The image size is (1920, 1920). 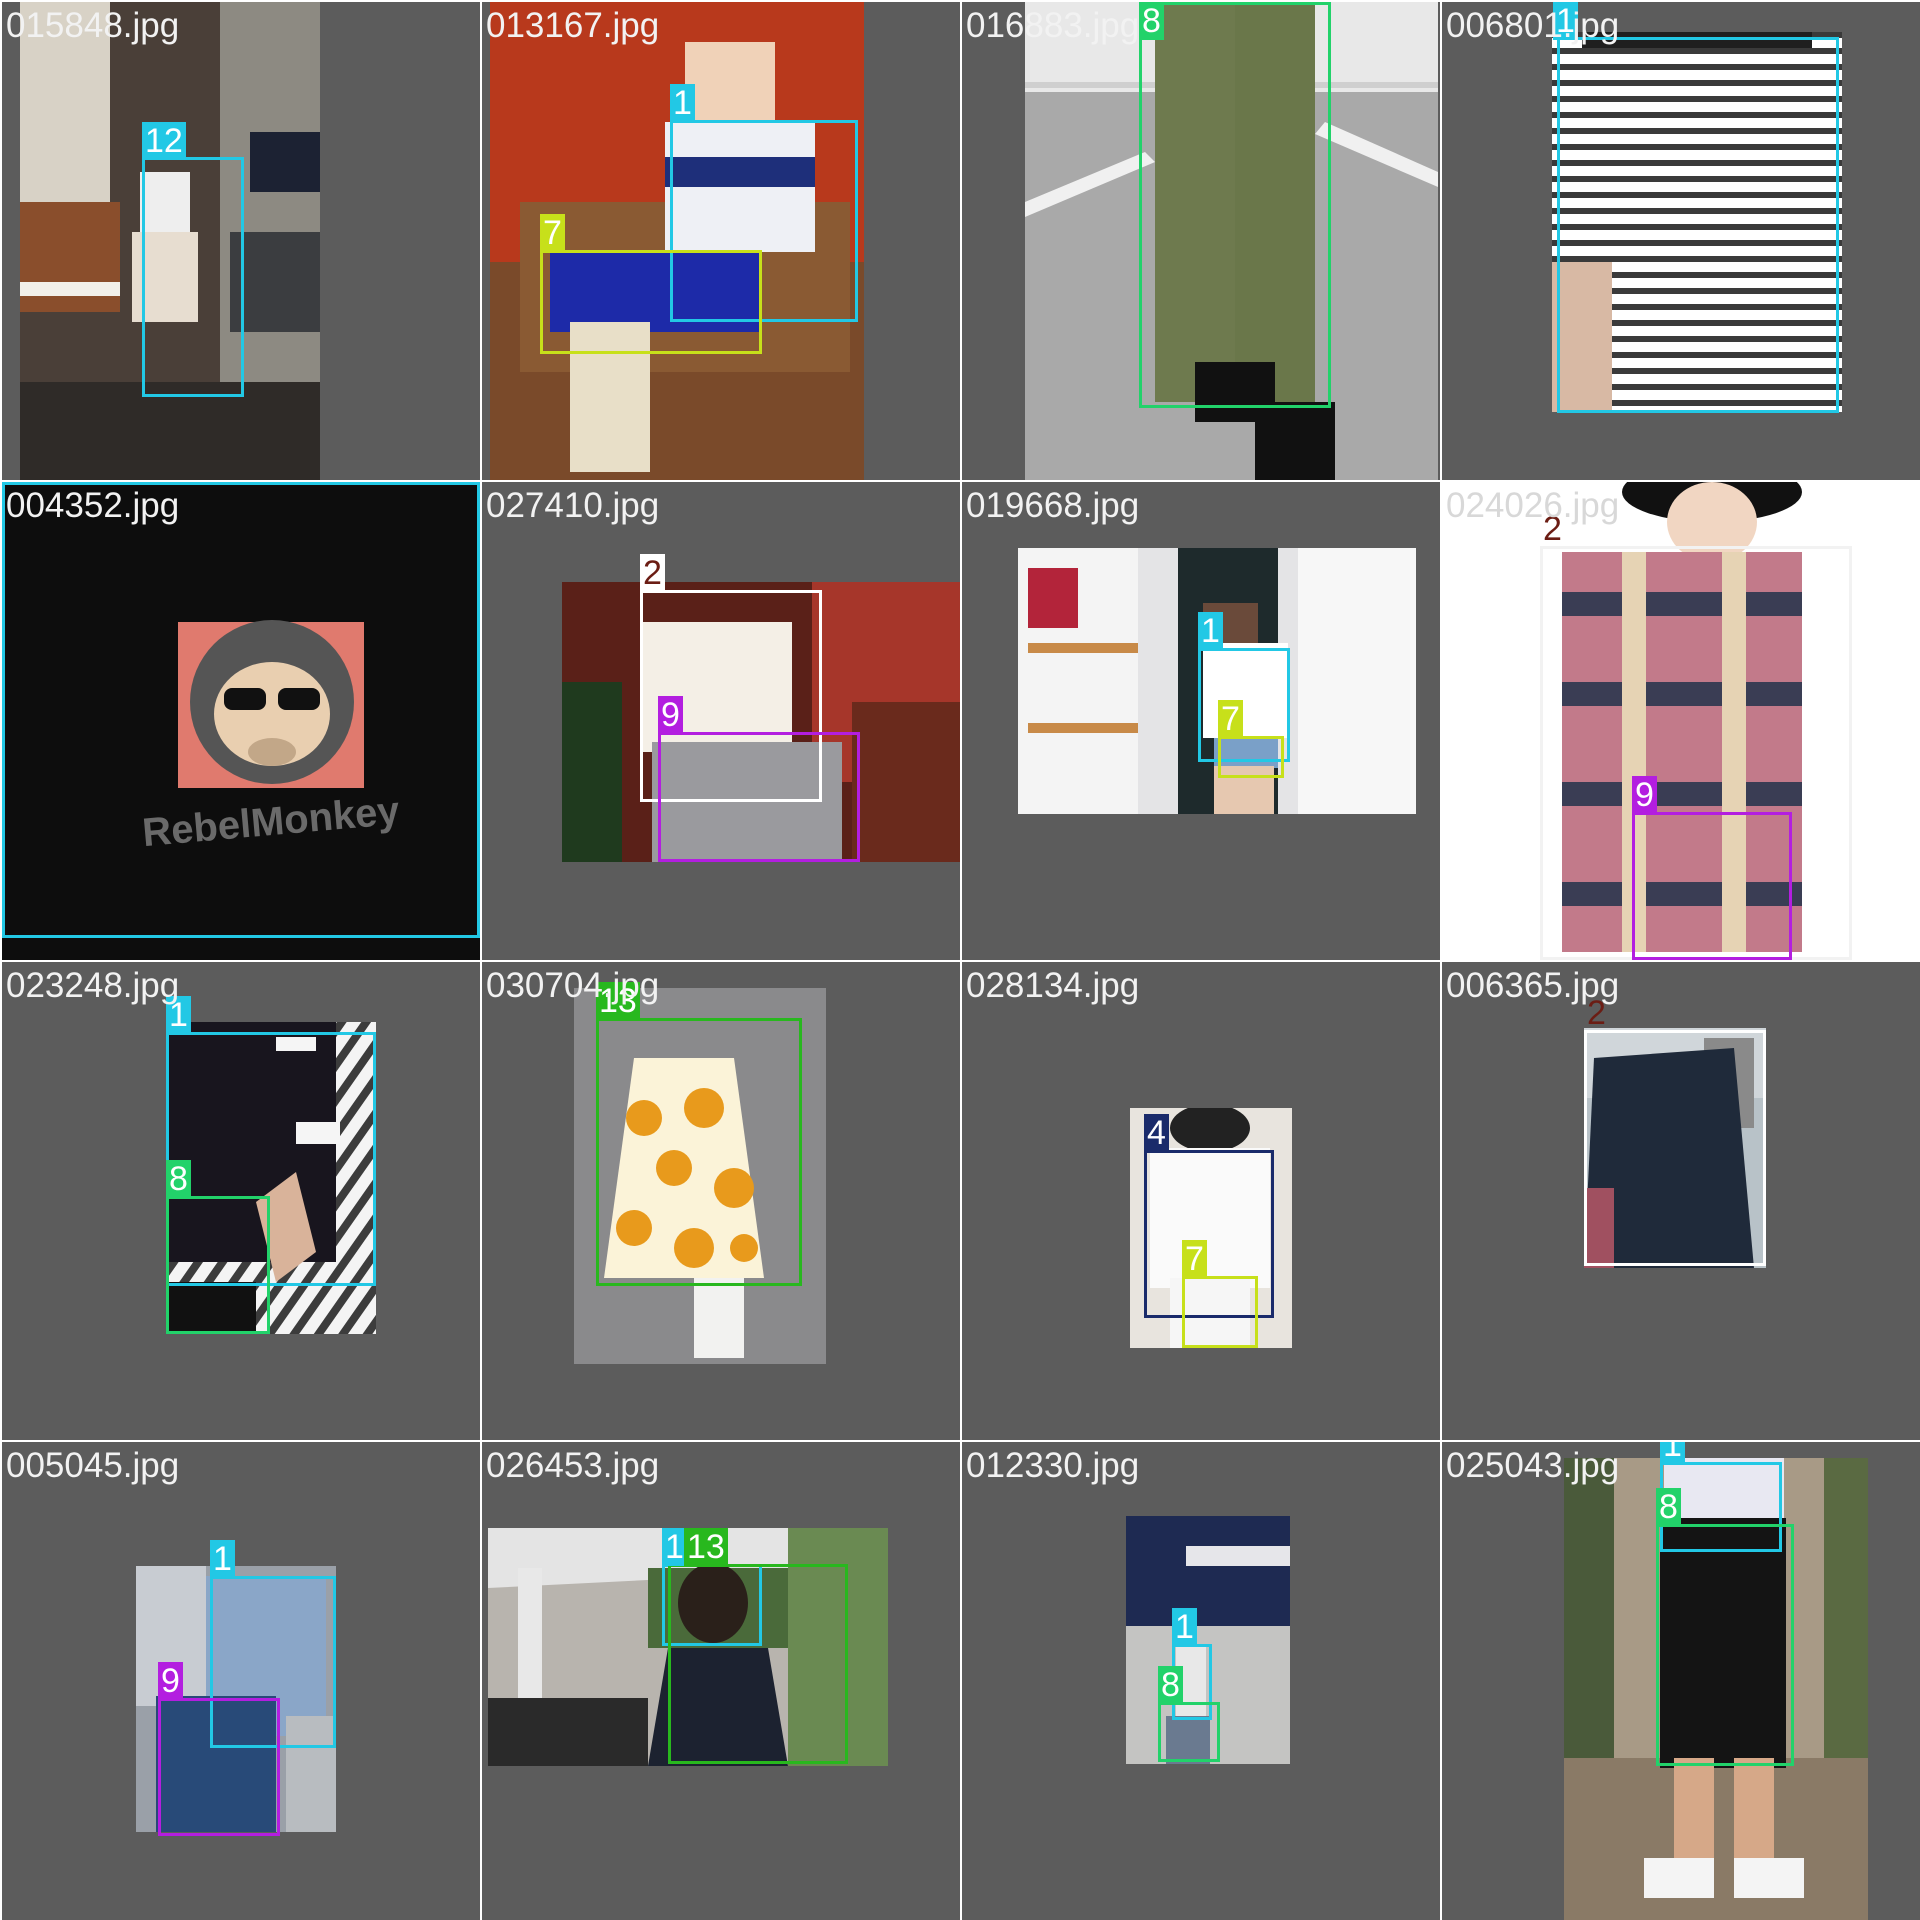 What do you see at coordinates (573, 505) in the screenshot?
I see `tile-filename: 027410.jpg` at bounding box center [573, 505].